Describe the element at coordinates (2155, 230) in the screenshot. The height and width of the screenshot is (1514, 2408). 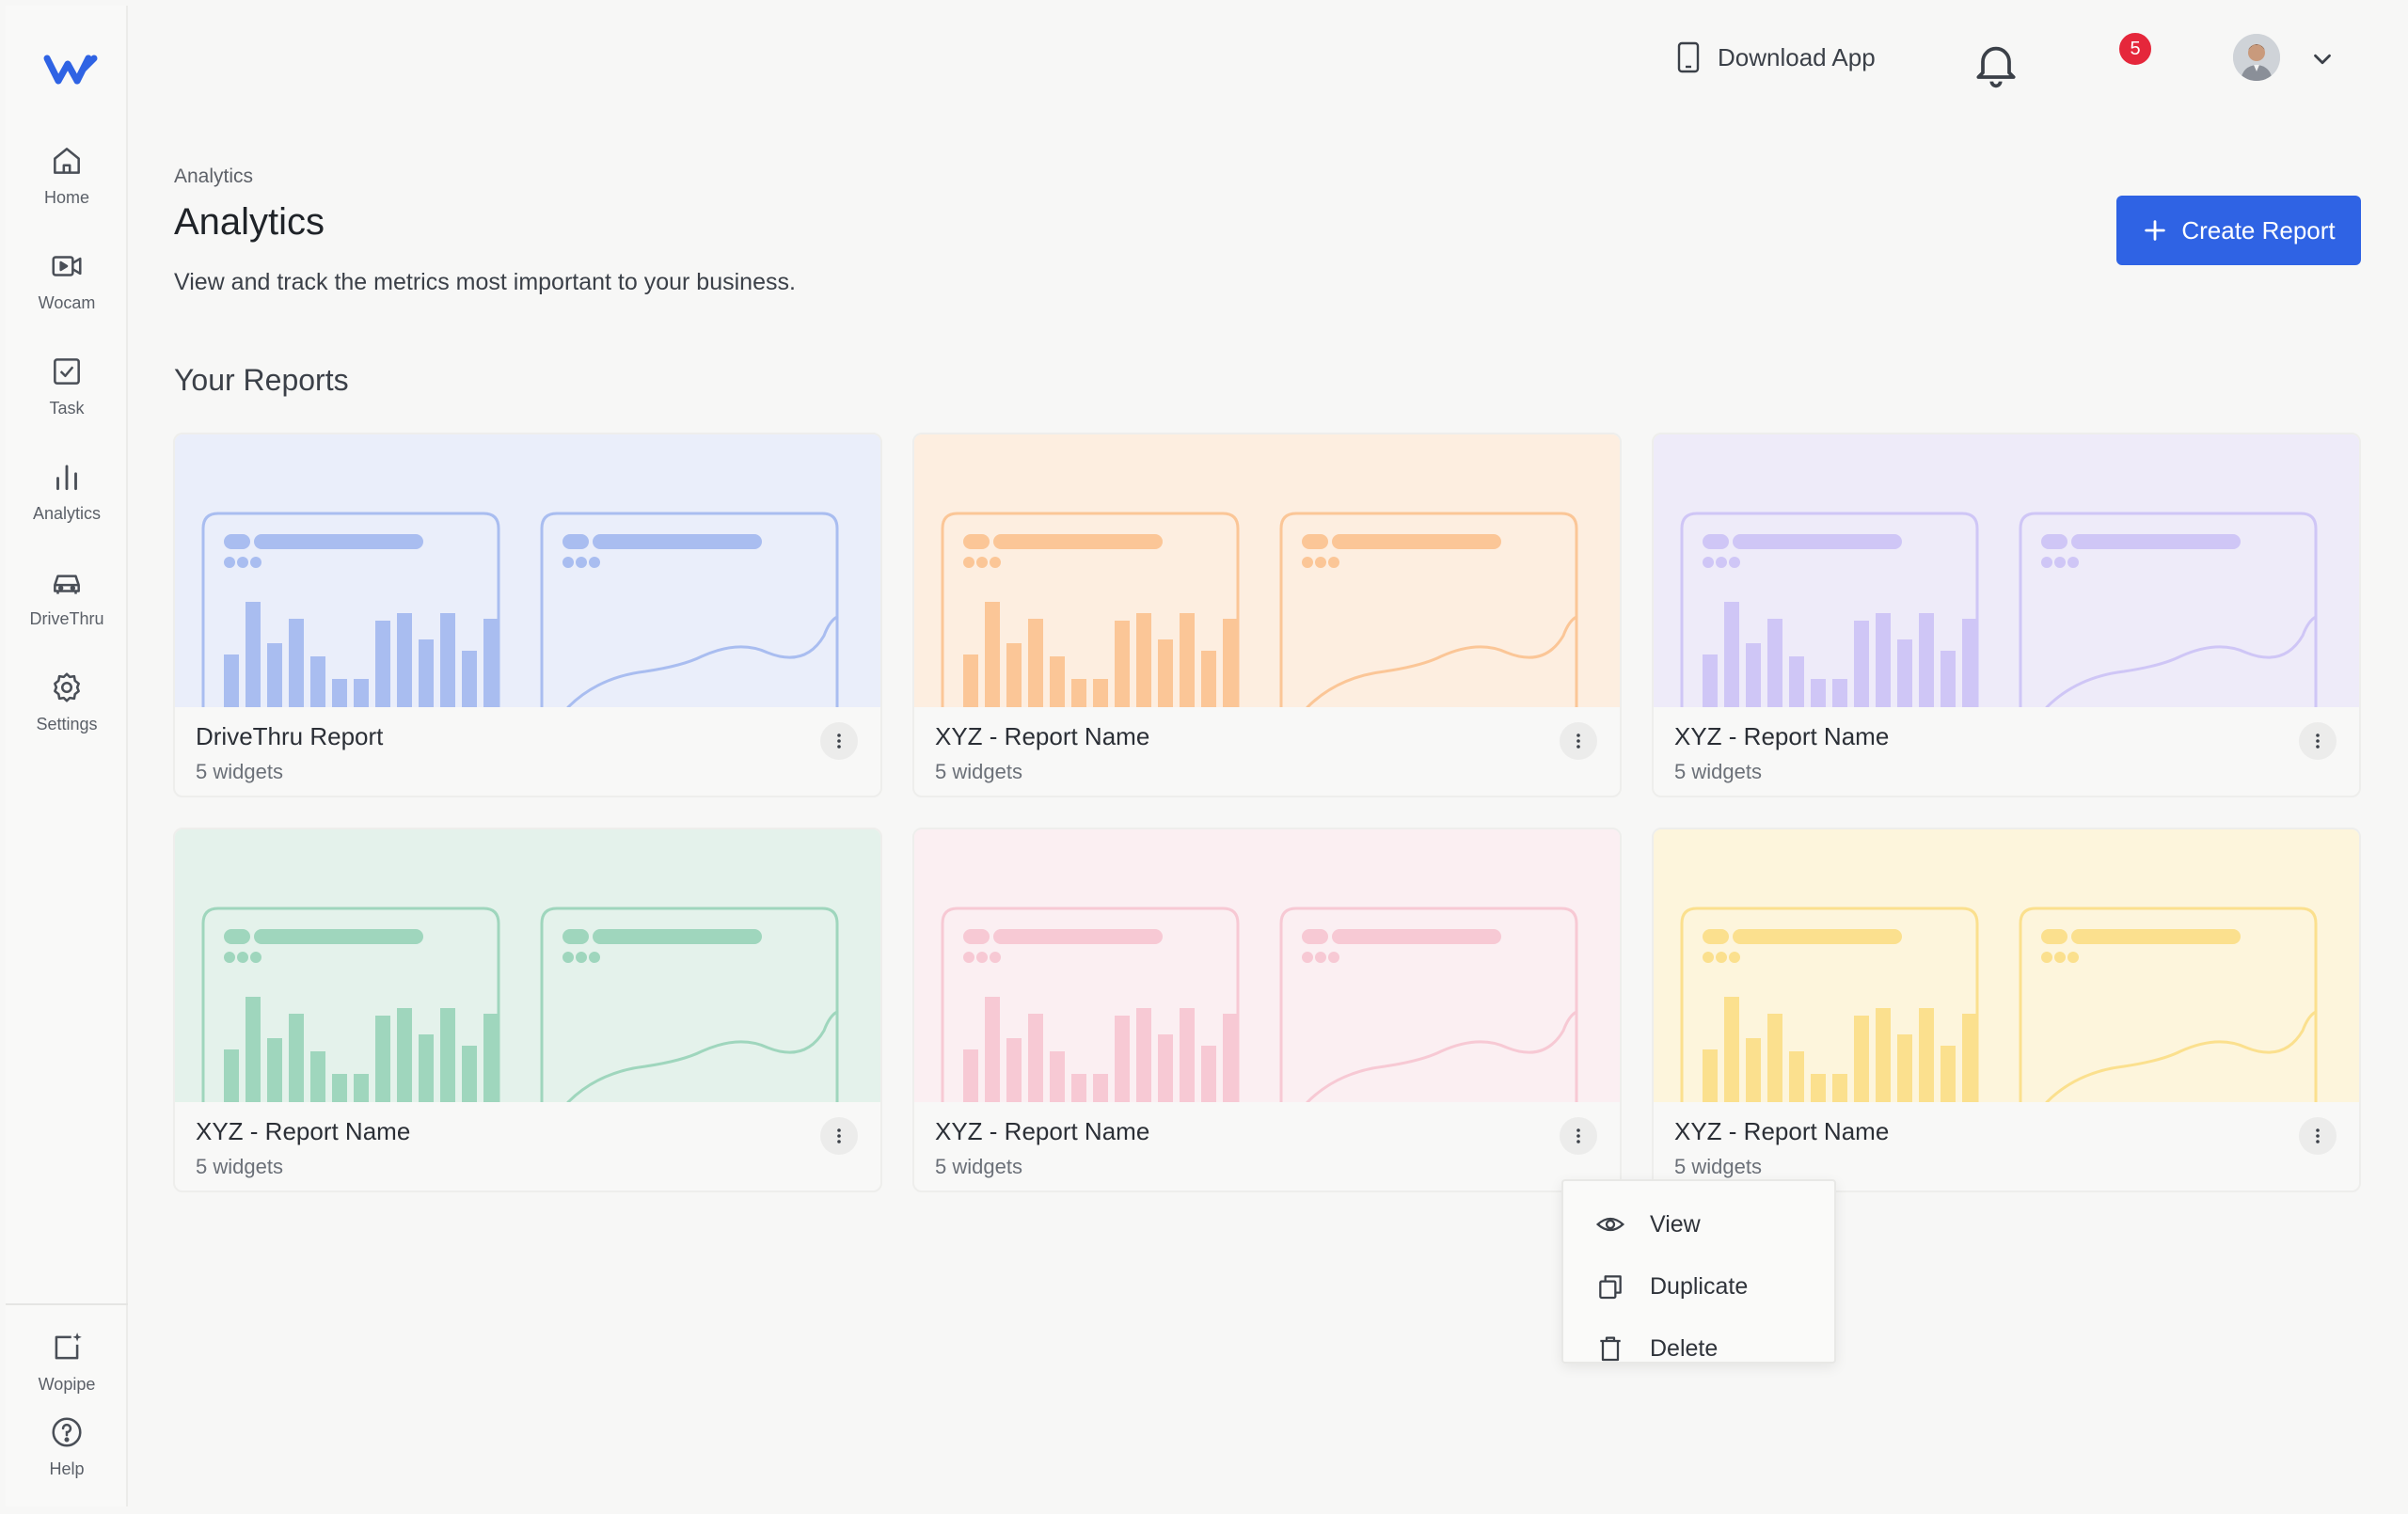
I see `plus-icon` at that location.